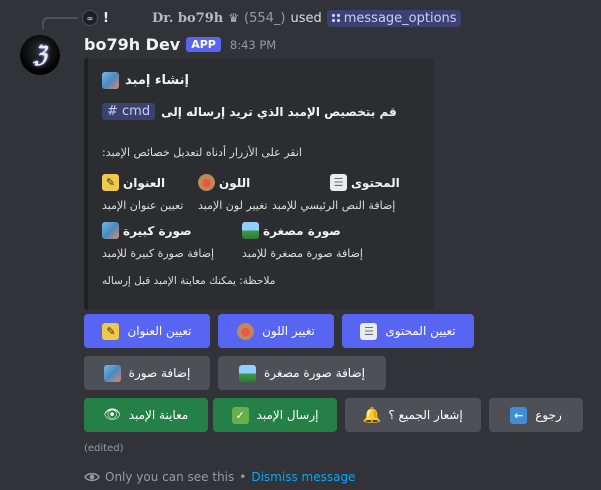 This screenshot has width=601, height=490. I want to click on send-embed-label: إرسال الإمبد, so click(287, 415).